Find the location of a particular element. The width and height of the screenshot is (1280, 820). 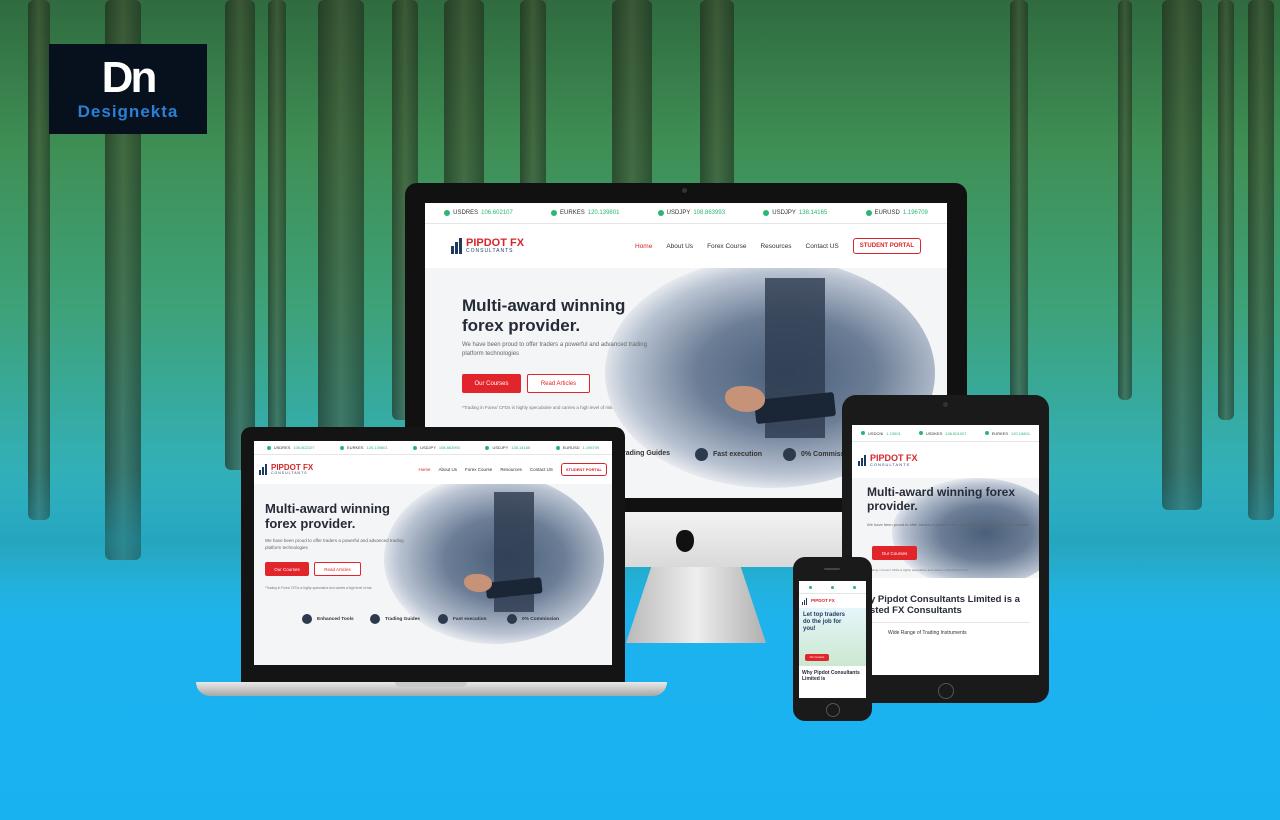

ticker-bar is located at coordinates (832, 587).